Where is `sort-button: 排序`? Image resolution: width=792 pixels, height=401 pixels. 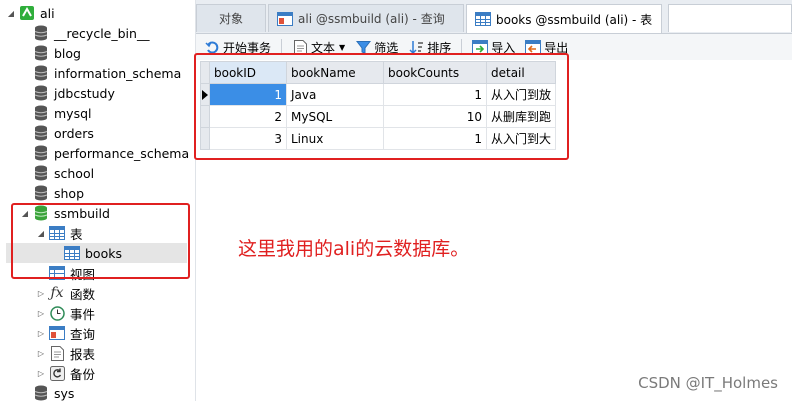
sort-button: 排序 is located at coordinates (429, 47).